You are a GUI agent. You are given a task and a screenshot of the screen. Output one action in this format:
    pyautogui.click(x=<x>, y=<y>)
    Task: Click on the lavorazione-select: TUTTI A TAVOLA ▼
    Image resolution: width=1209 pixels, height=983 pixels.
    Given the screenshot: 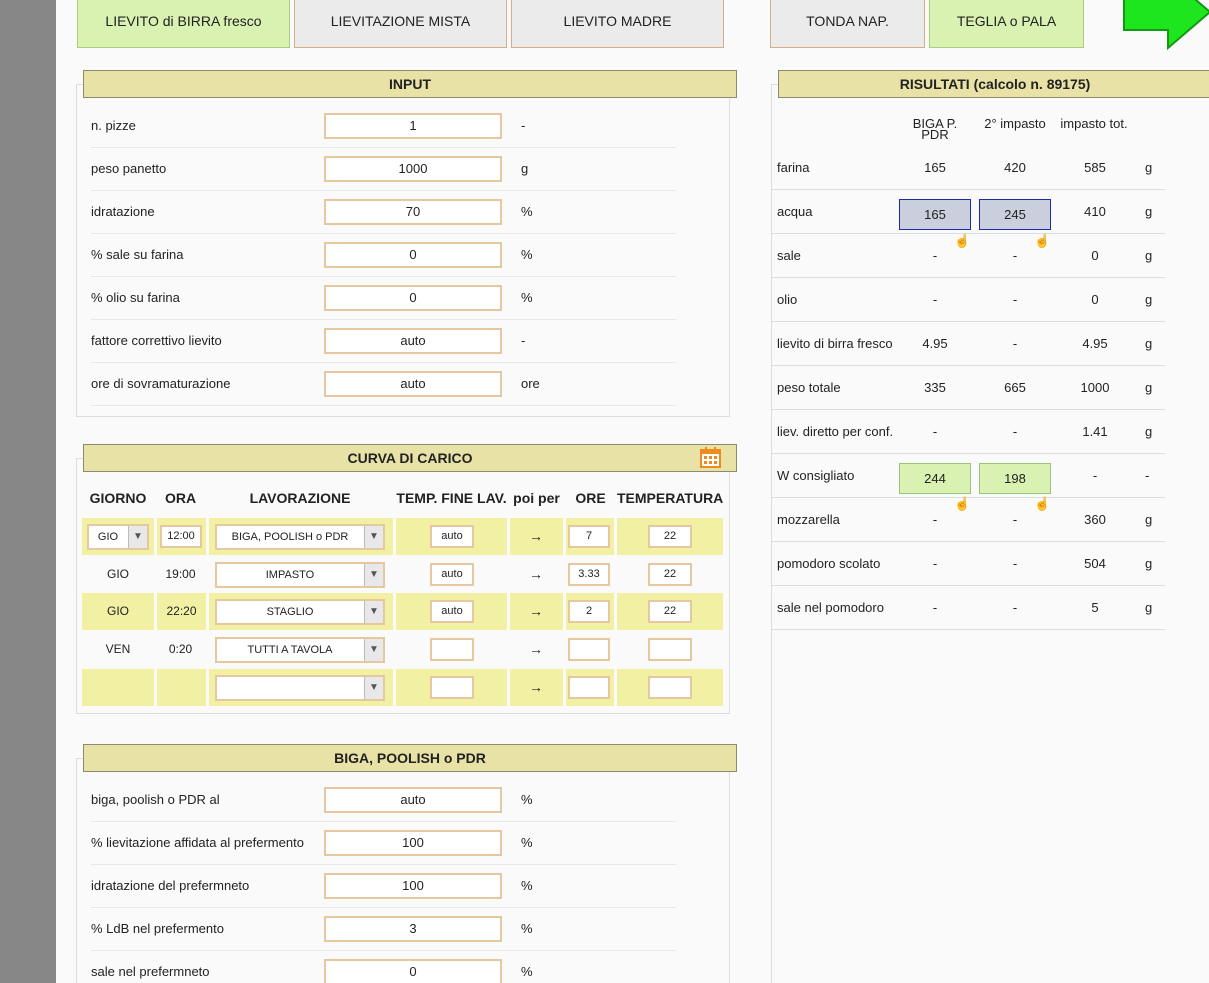 What is the action you would take?
    pyautogui.click(x=300, y=650)
    